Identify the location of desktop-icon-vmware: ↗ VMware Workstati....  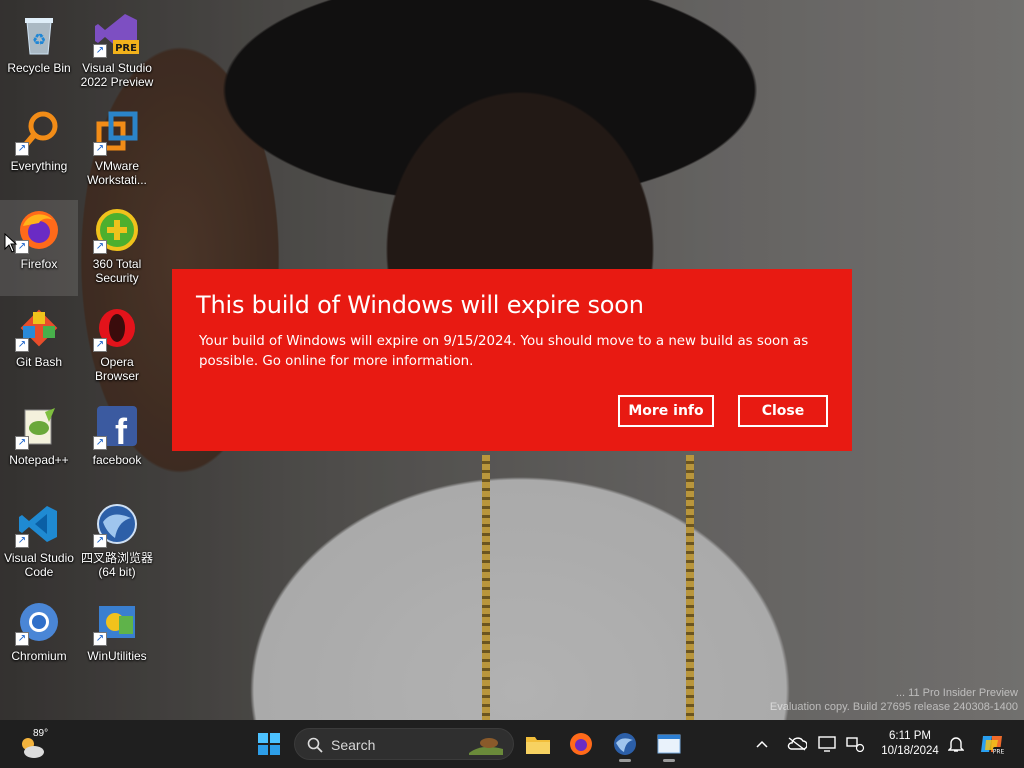
(117, 150).